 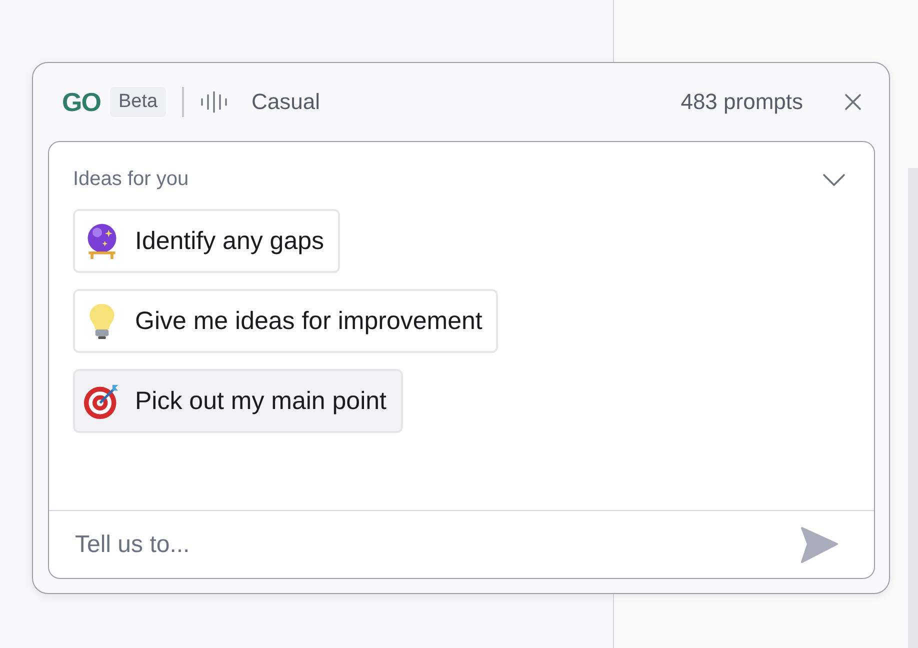 What do you see at coordinates (237, 401) in the screenshot?
I see `suggestion-button: Pick out my main point` at bounding box center [237, 401].